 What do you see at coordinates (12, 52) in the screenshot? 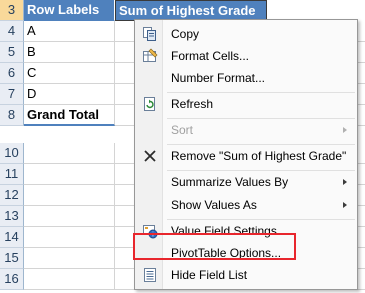
I see `row-number: 5` at bounding box center [12, 52].